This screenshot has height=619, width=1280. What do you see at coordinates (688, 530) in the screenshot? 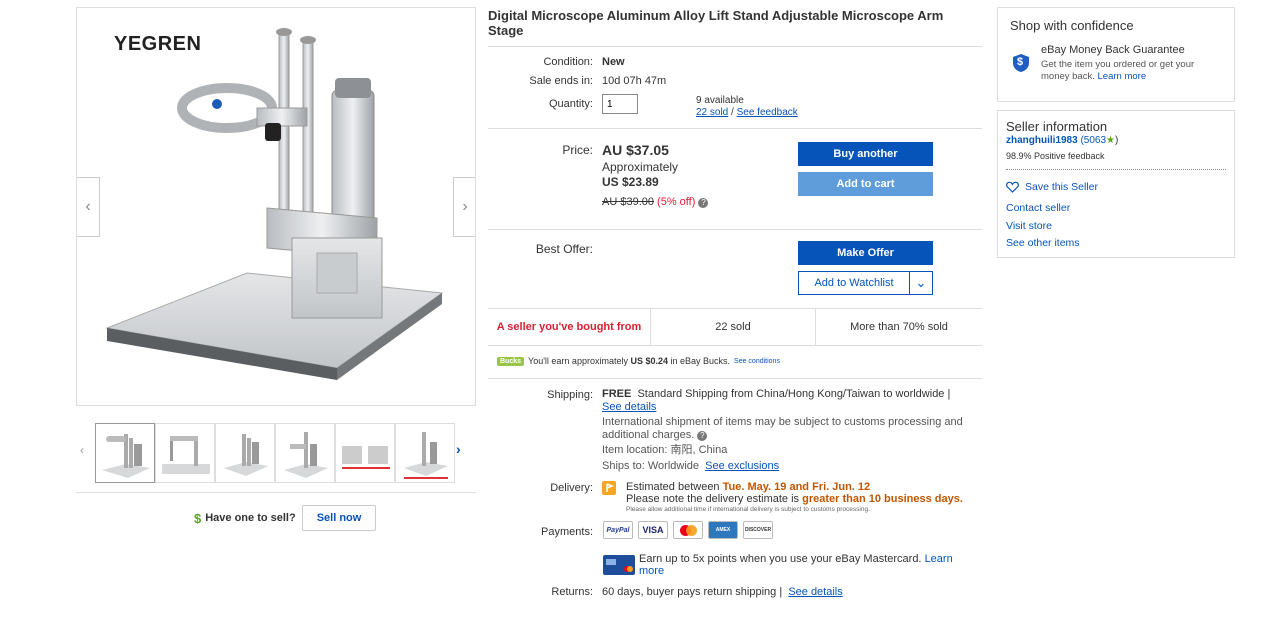
I see `payment-methods: PayPal VISA AMEX DISCOVER` at bounding box center [688, 530].